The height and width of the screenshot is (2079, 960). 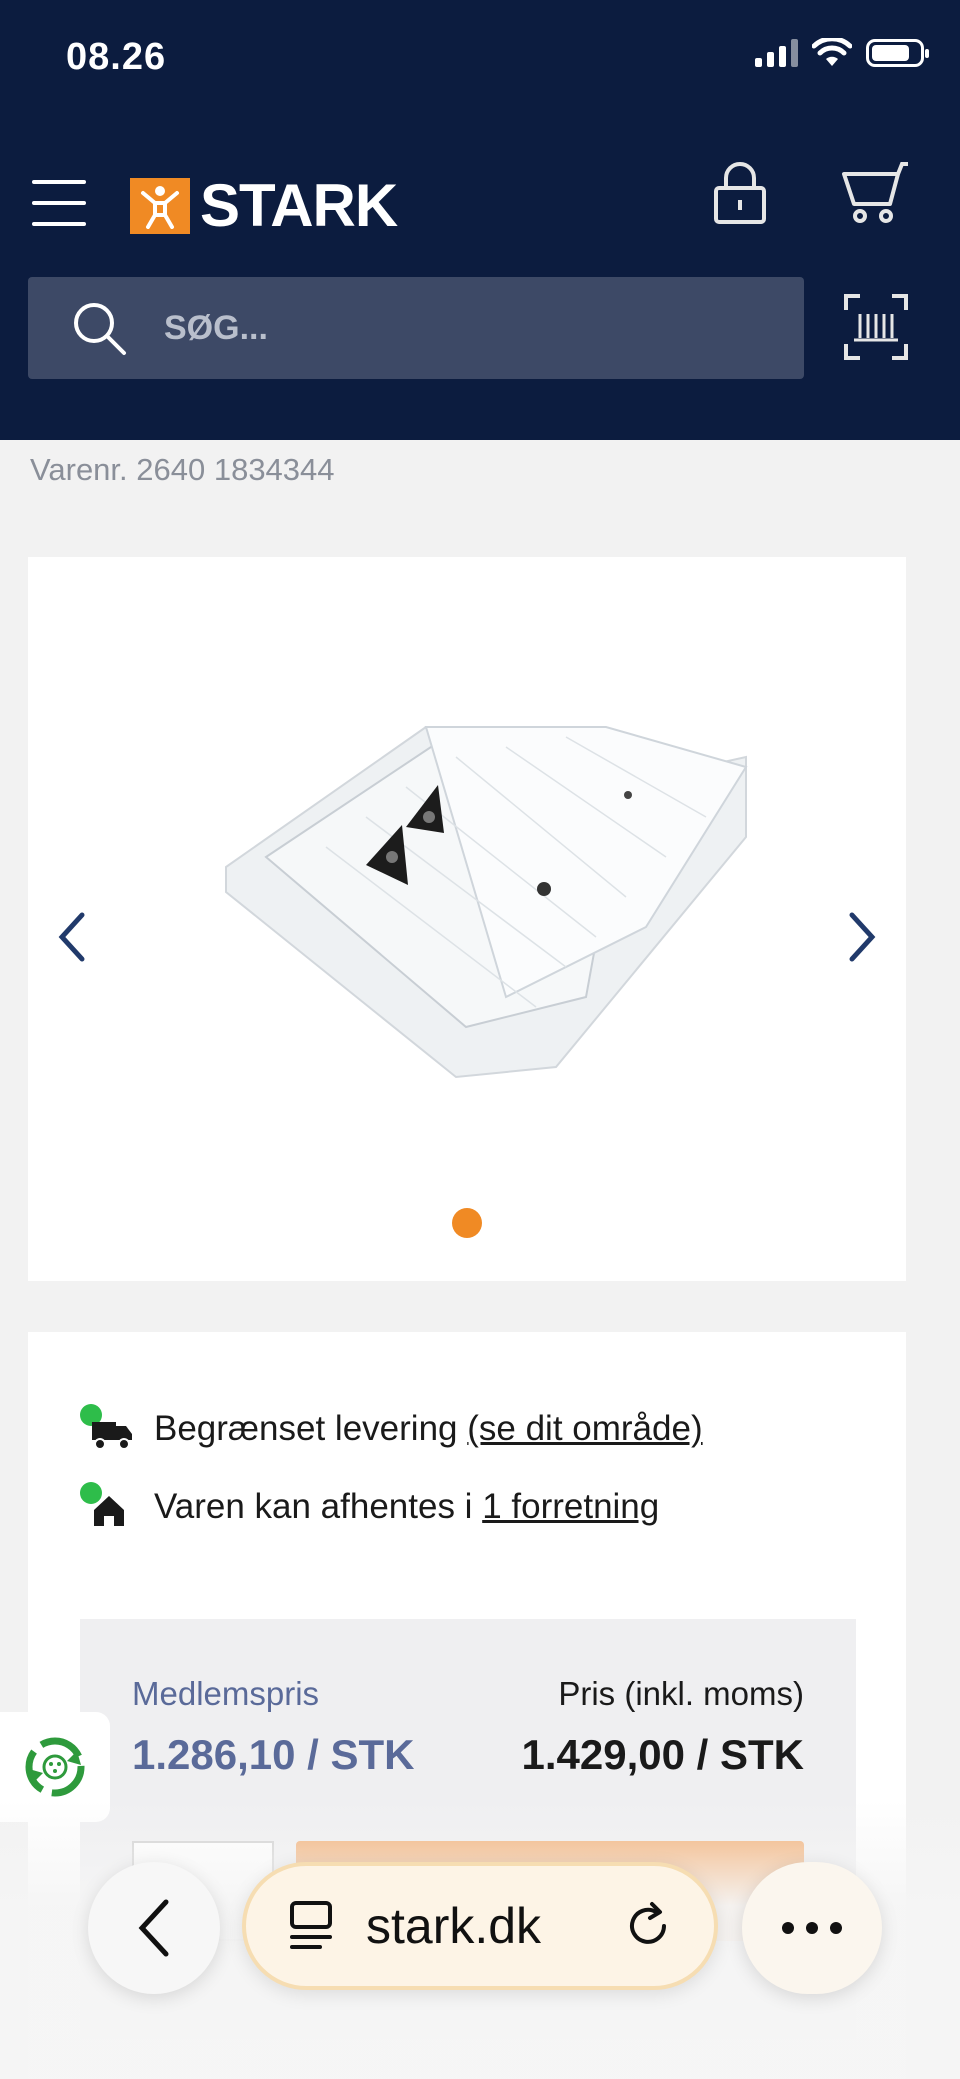 I want to click on stark-logo: STARK, so click(x=264, y=205).